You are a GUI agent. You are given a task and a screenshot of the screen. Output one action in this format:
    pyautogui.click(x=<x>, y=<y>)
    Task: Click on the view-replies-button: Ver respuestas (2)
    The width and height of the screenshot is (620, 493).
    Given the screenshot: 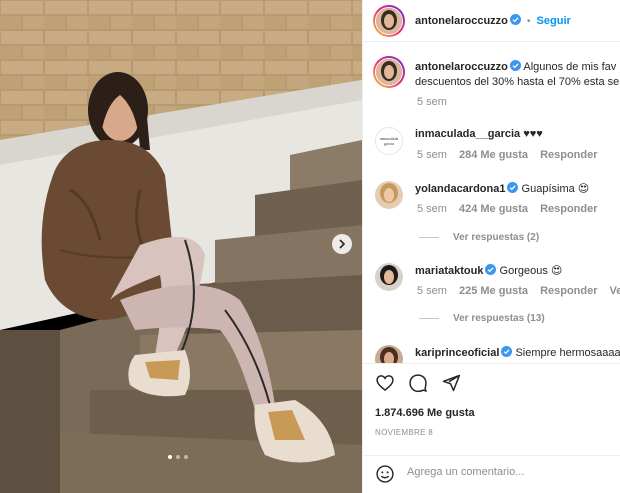 What is the action you would take?
    pyautogui.click(x=479, y=237)
    